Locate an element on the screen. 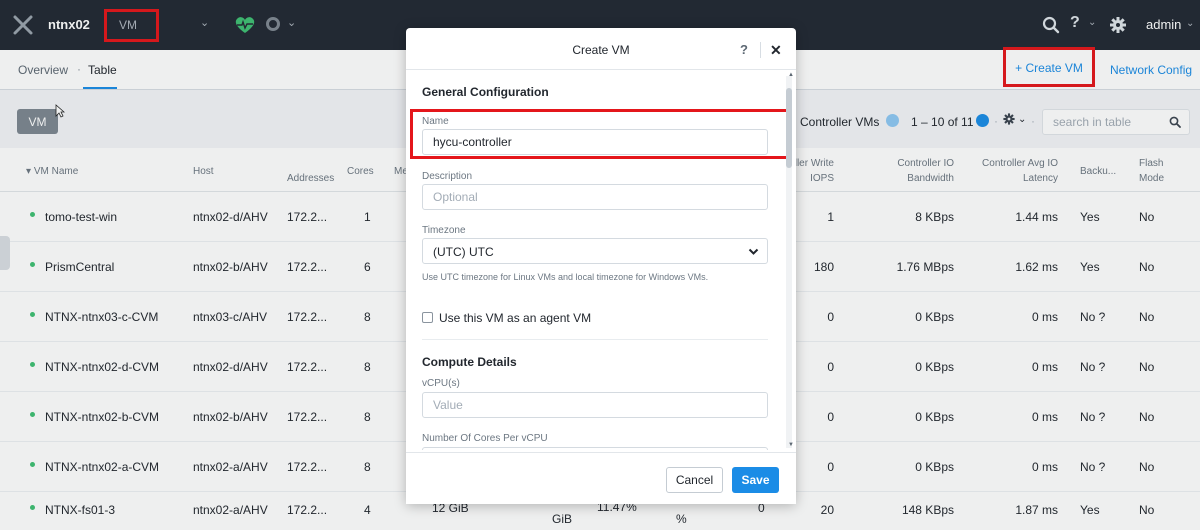 The height and width of the screenshot is (530, 1200). name-input is located at coordinates (595, 142).